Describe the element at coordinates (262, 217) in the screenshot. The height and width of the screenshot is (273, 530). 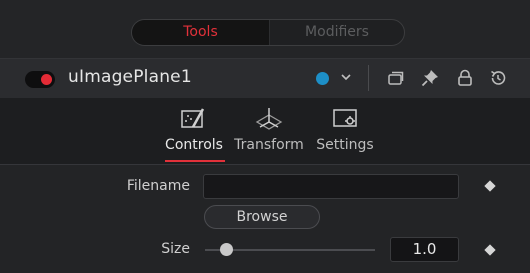
I see `browse-button: Browse` at that location.